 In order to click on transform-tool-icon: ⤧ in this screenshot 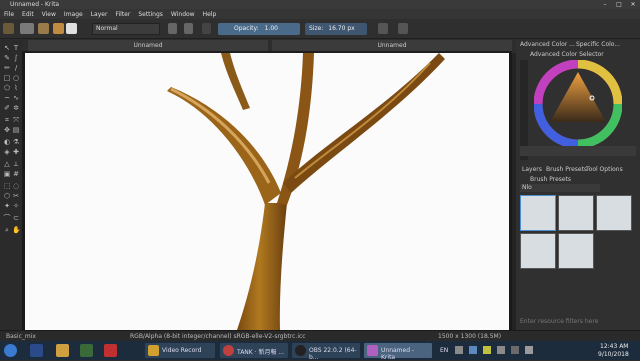, I will do `click(16, 120)`.